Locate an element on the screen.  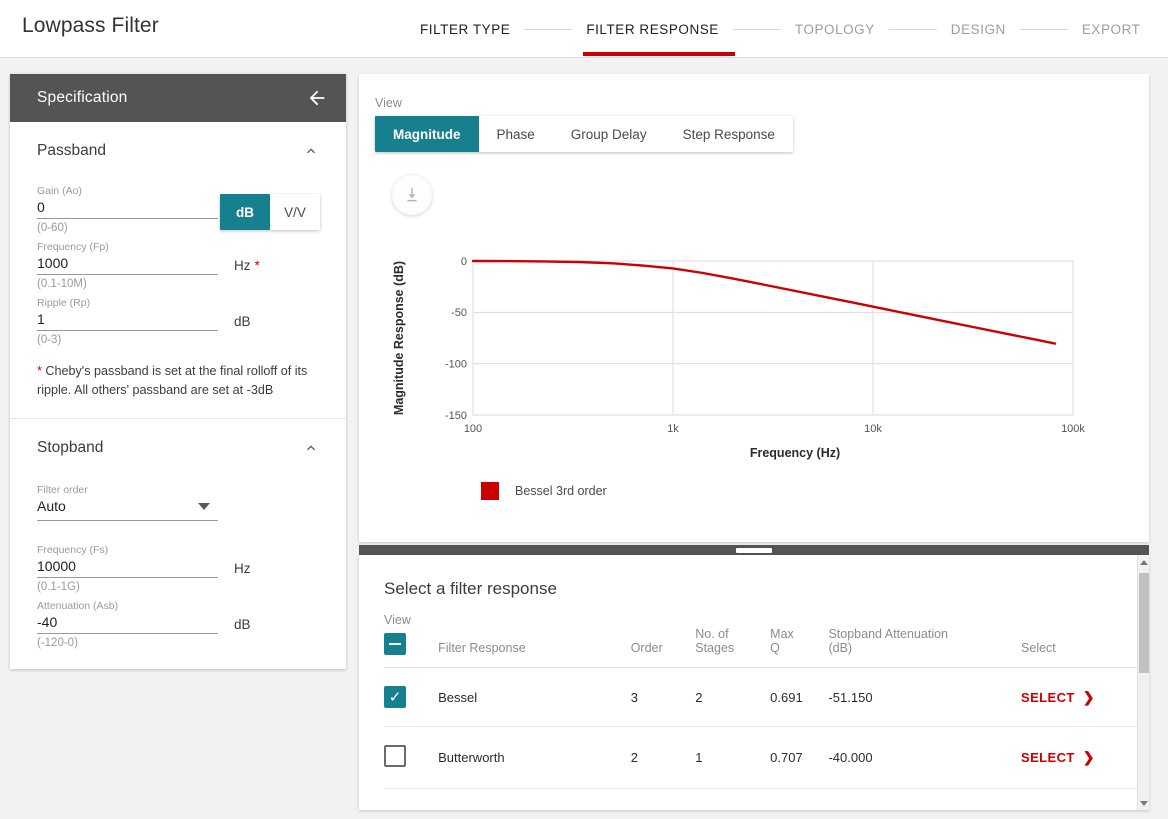
y-axis-title: Magnitude Response (dB) is located at coordinates (399, 338).